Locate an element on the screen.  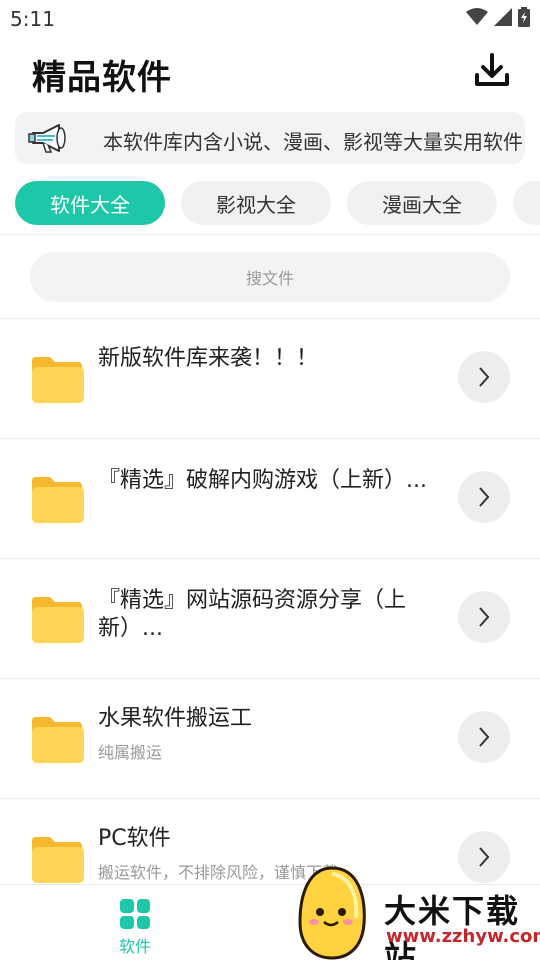
download-button is located at coordinates (492, 70).